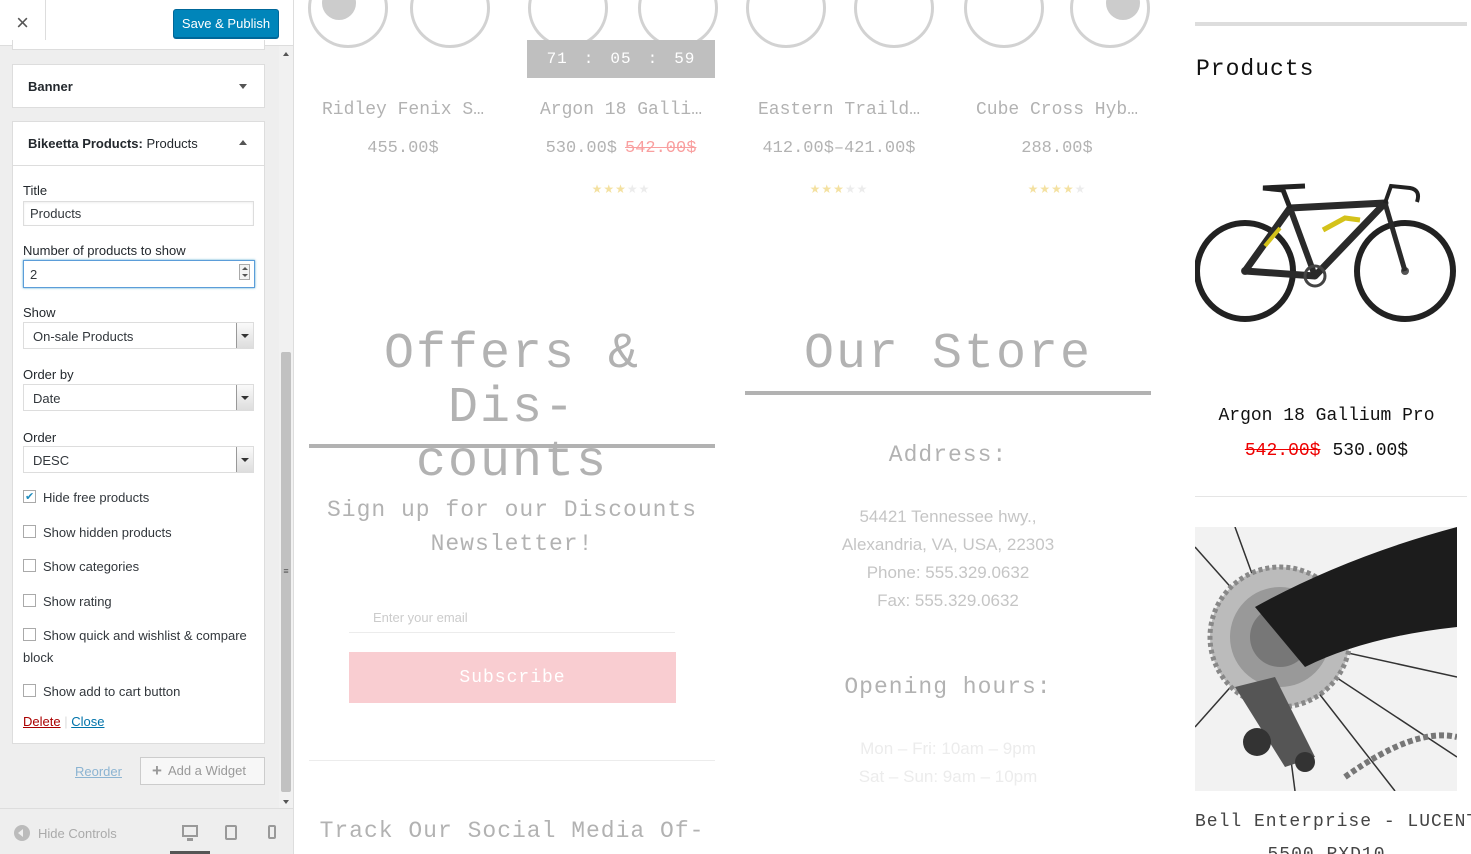 Image resolution: width=1471 pixels, height=854 pixels. I want to click on product-price: 530.00$ 542.00$, so click(621, 148).